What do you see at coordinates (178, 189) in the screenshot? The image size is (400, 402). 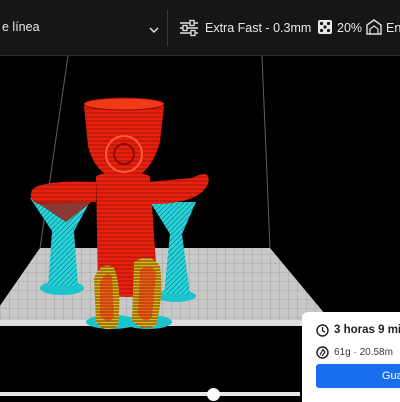 I see `model-arm-right` at bounding box center [178, 189].